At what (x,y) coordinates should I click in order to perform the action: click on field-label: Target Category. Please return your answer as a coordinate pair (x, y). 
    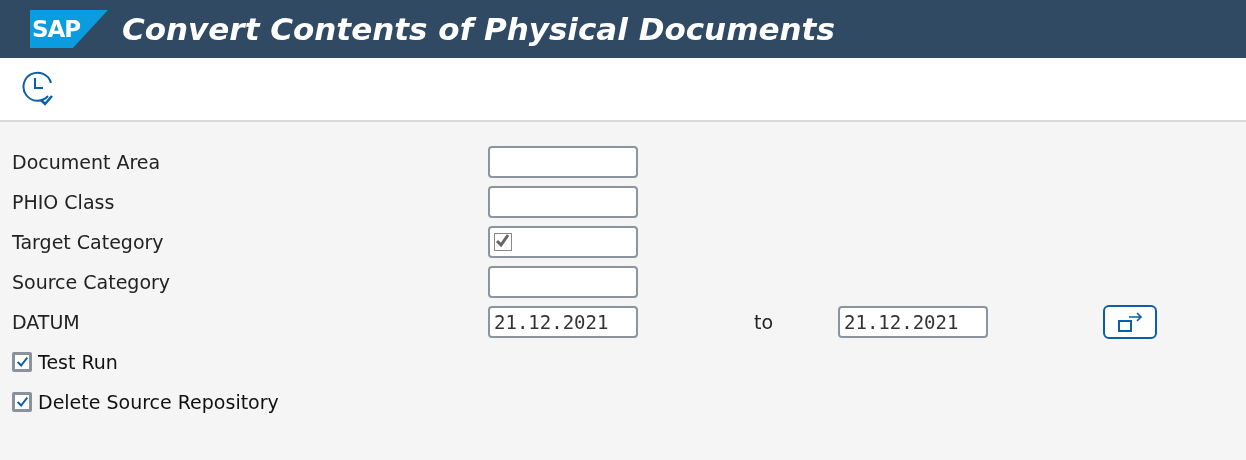
    Looking at the image, I should click on (88, 242).